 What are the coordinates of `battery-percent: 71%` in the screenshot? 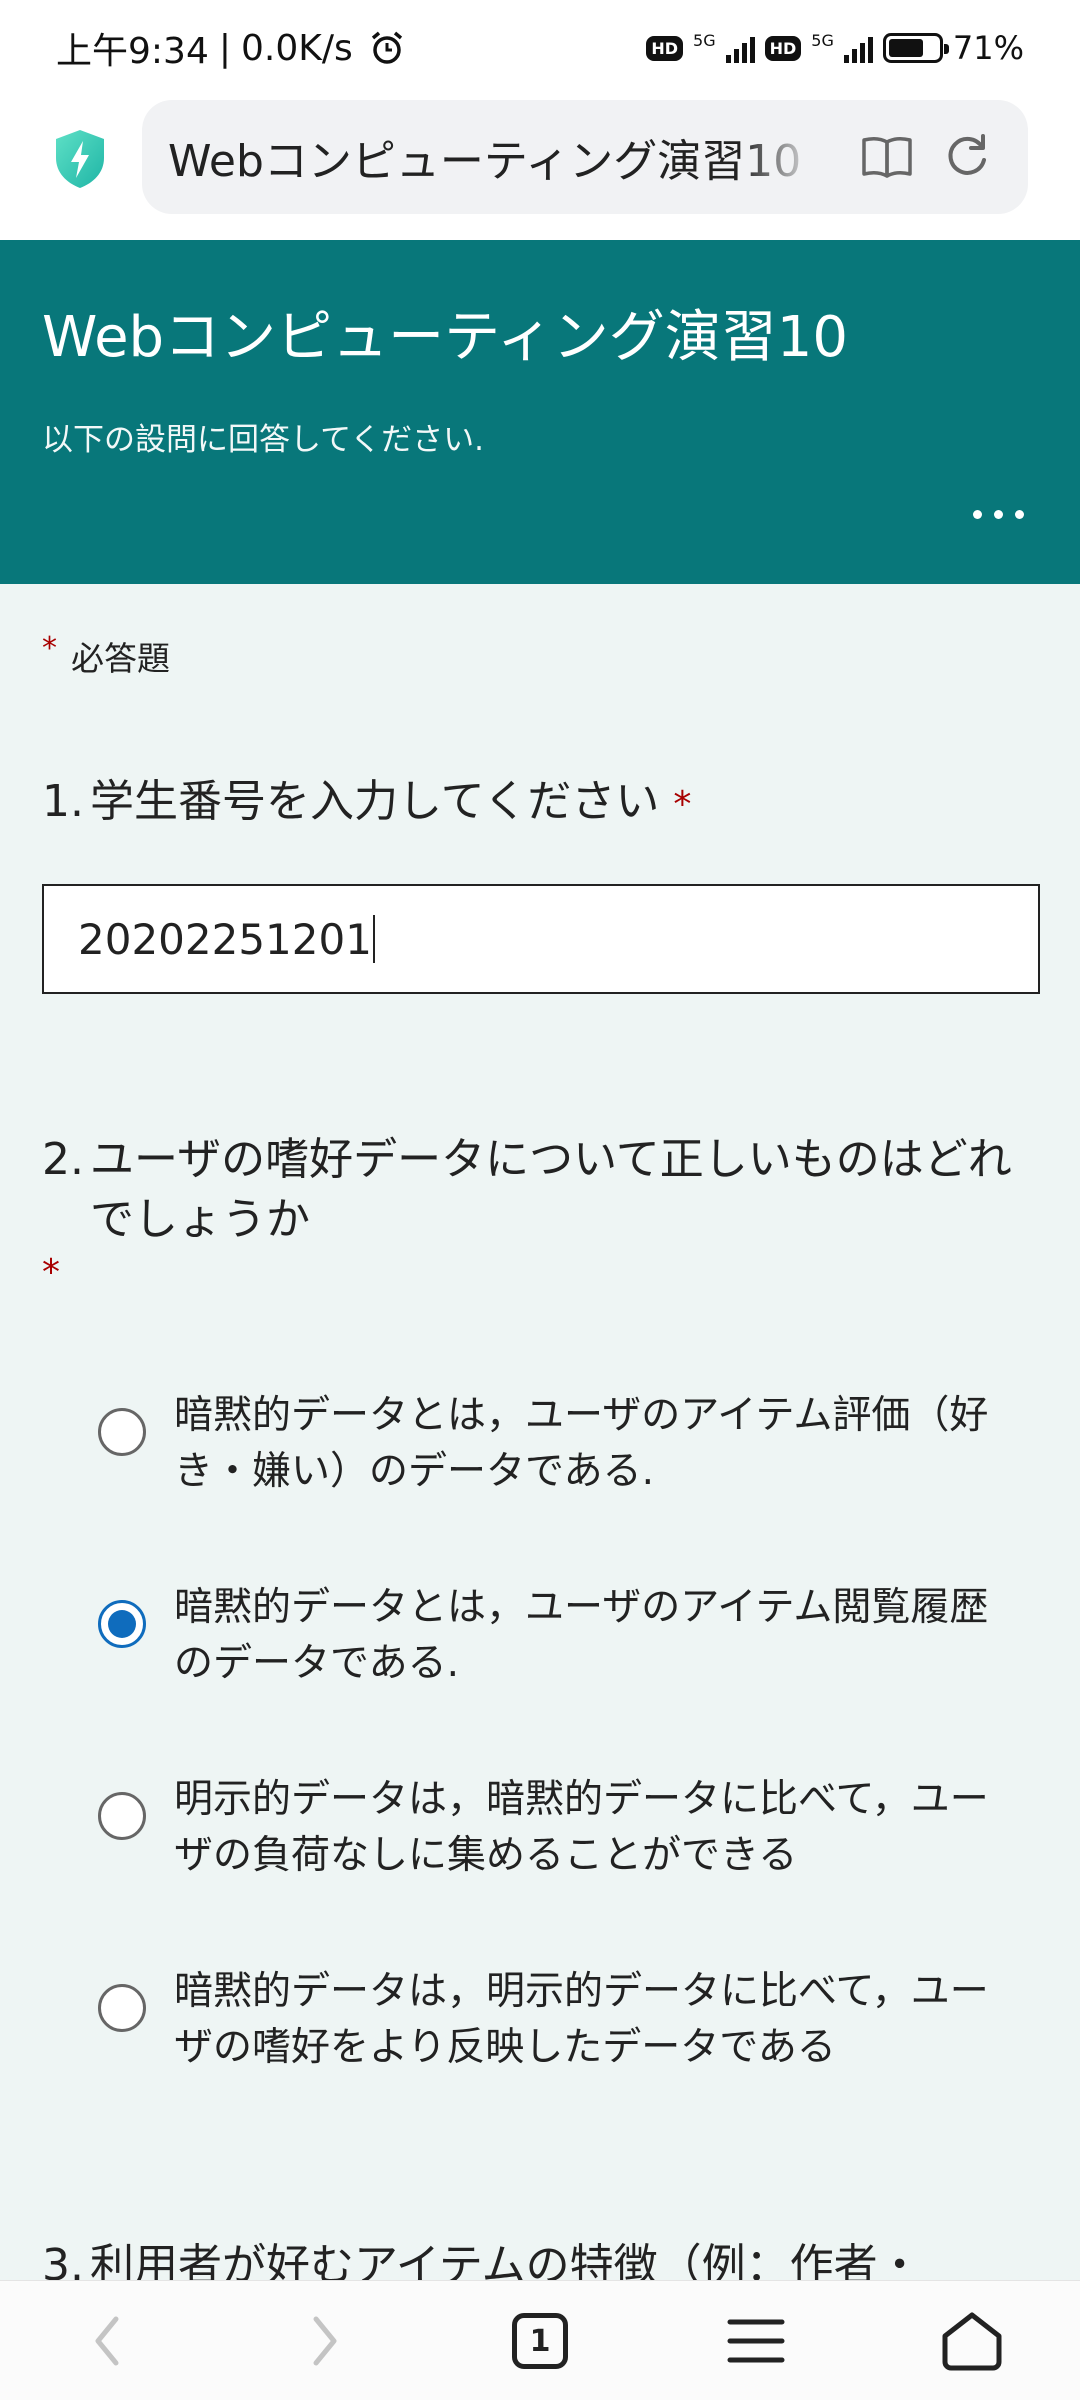 It's located at (988, 48).